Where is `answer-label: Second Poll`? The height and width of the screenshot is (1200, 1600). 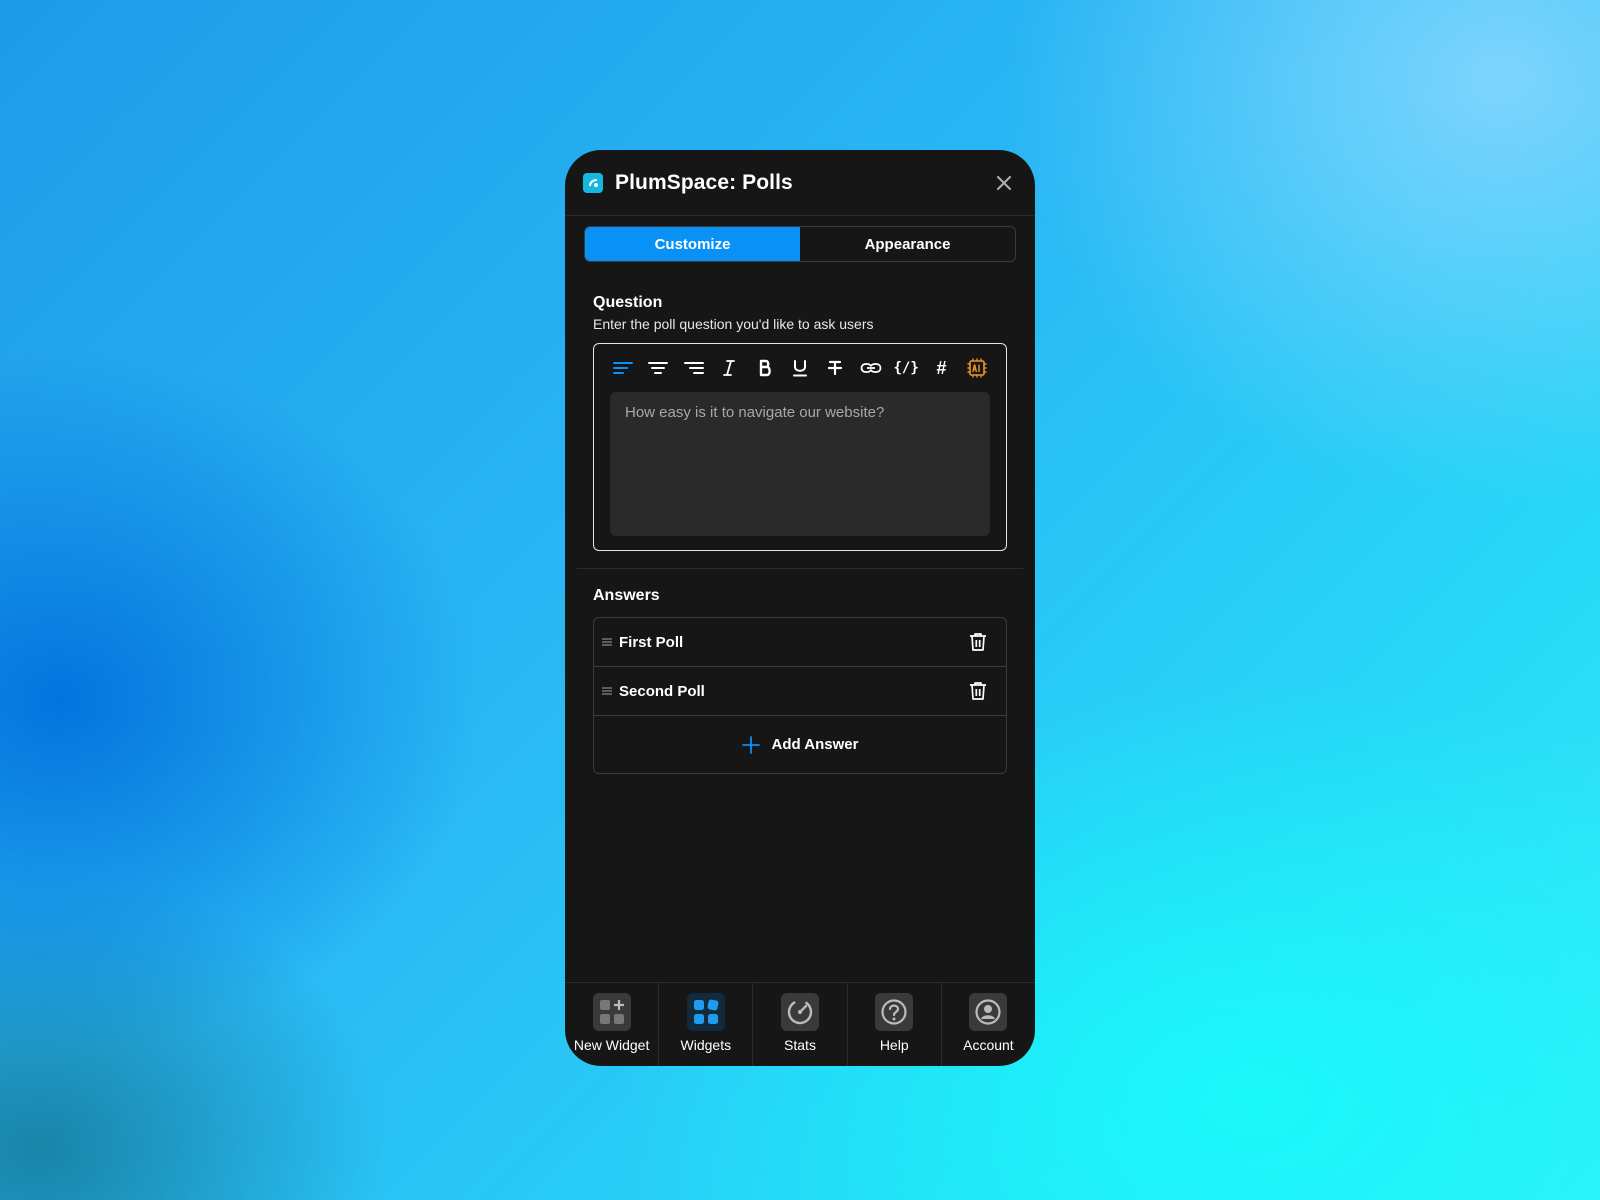 answer-label: Second Poll is located at coordinates (662, 691).